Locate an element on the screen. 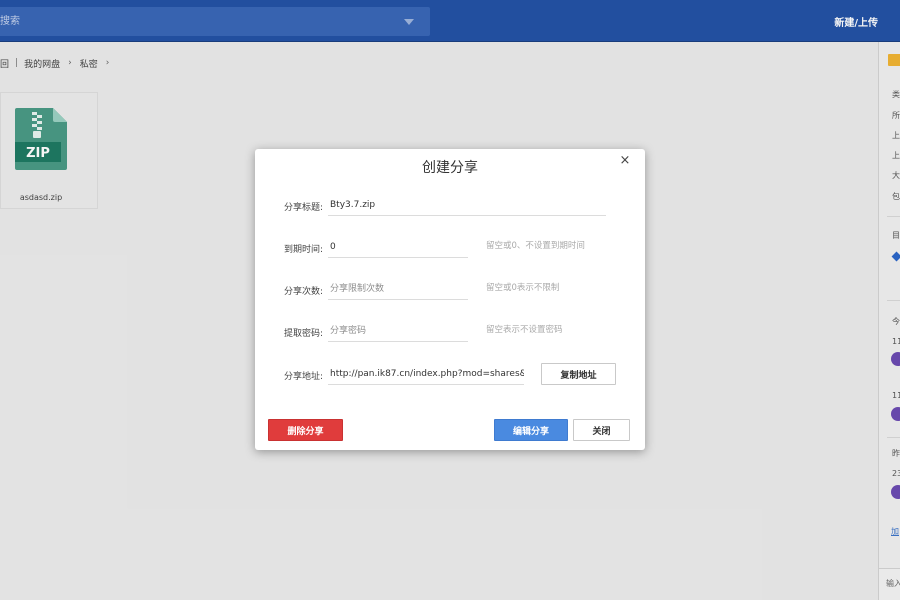  delete-share-button: 删除分享 is located at coordinates (305, 430).